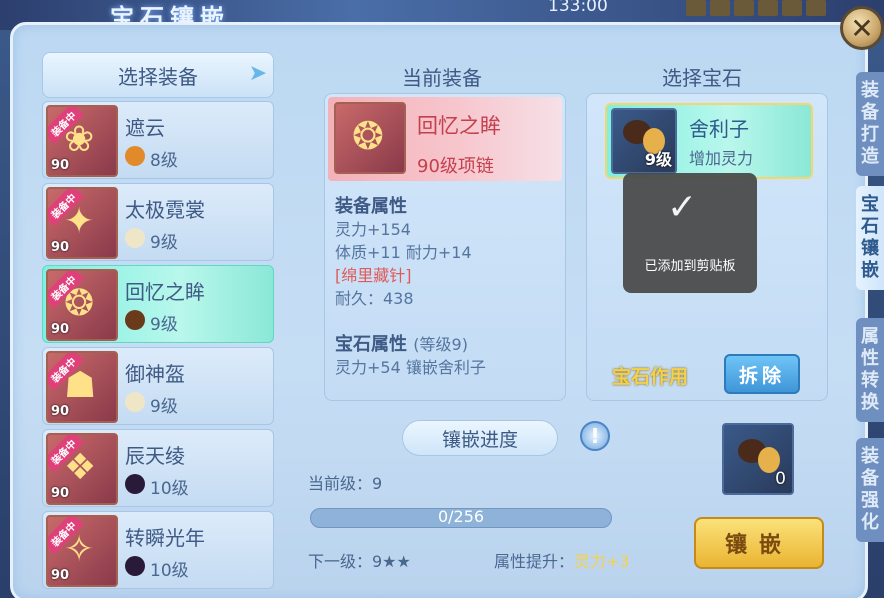 This screenshot has width=884, height=598. What do you see at coordinates (578, 8) in the screenshot?
I see `timer: 133:00` at bounding box center [578, 8].